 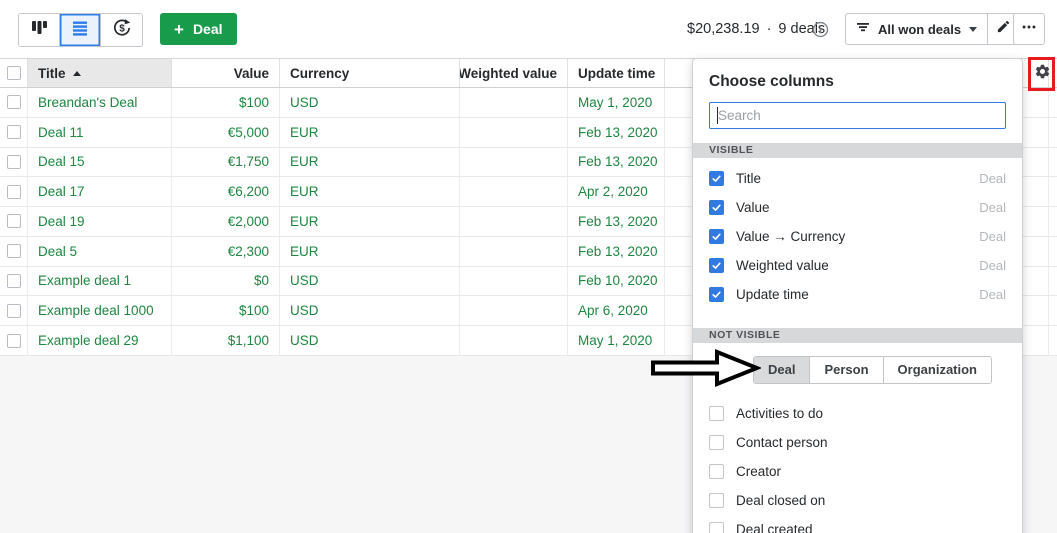 I want to click on hidden-column-item: Deal created, so click(x=857, y=524).